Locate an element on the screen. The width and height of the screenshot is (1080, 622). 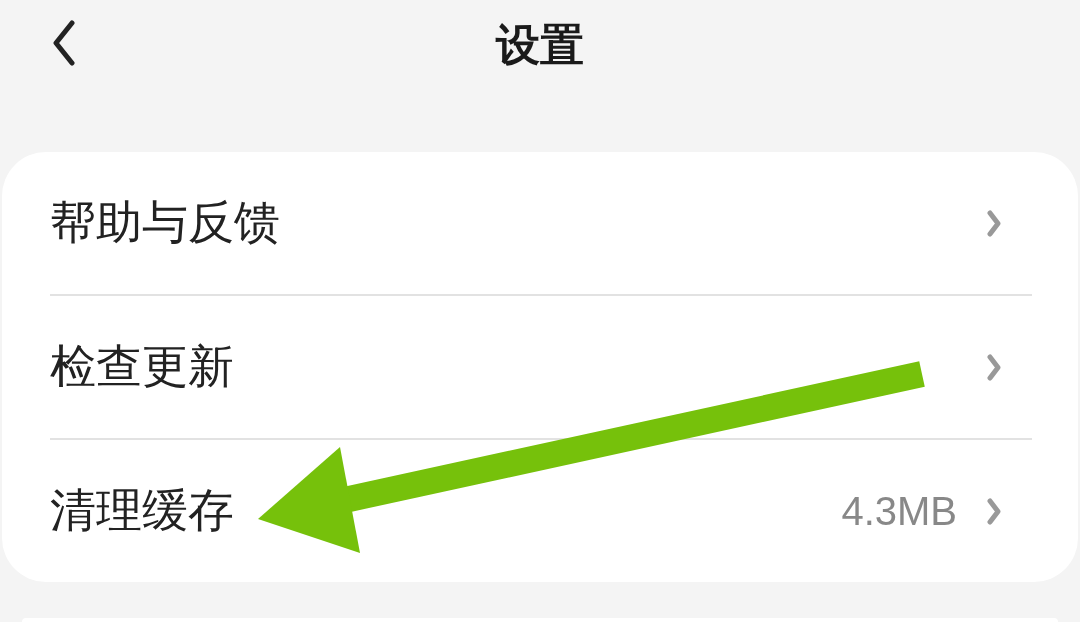
value-text: 4.3MB is located at coordinates (899, 511).